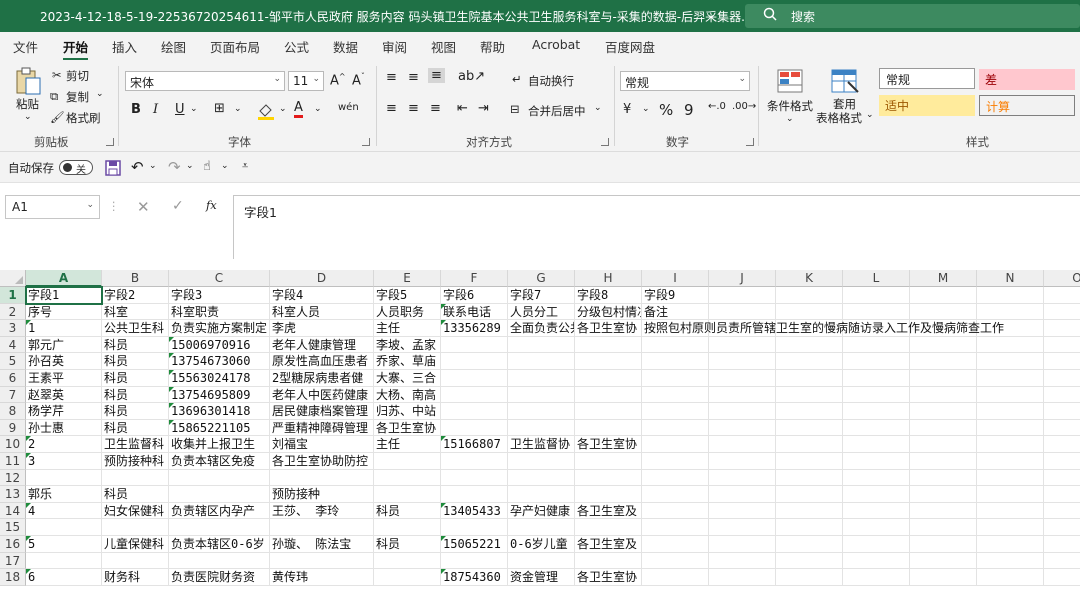 The height and width of the screenshot is (600, 1080). Describe the element at coordinates (876, 345) in the screenshot. I see `cell-l4` at that location.